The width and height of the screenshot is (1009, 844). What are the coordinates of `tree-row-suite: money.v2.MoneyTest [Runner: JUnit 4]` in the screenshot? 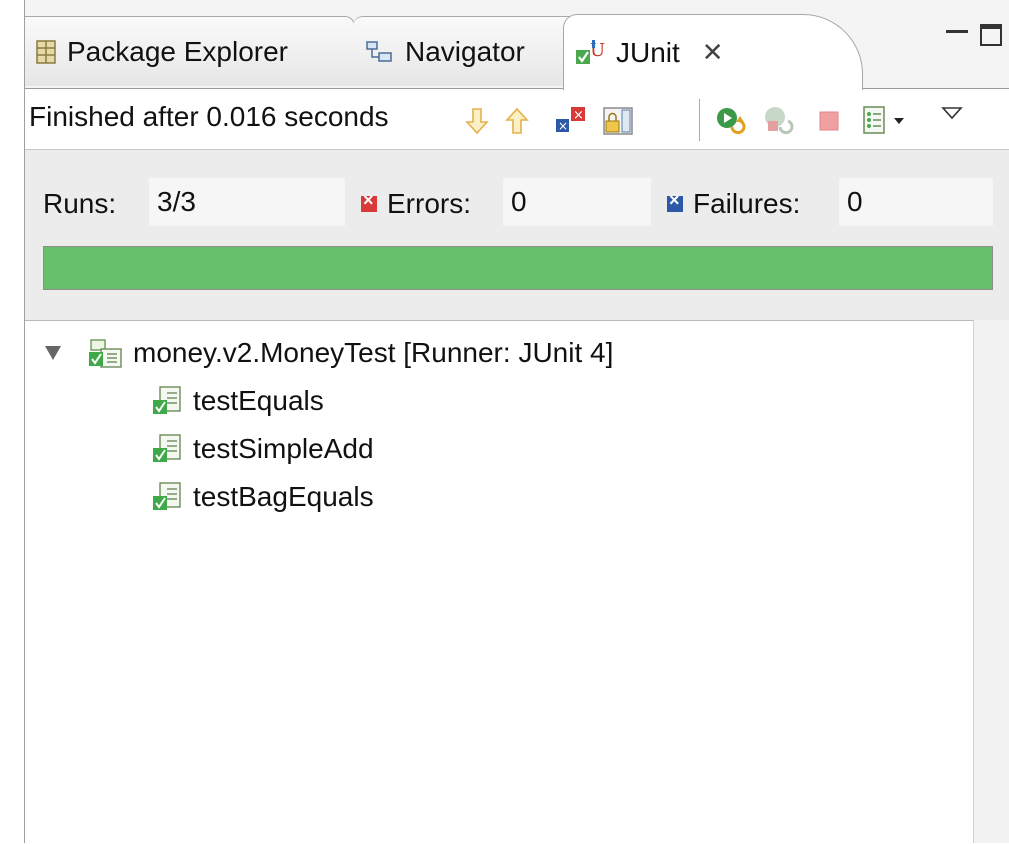 It's located at (329, 353).